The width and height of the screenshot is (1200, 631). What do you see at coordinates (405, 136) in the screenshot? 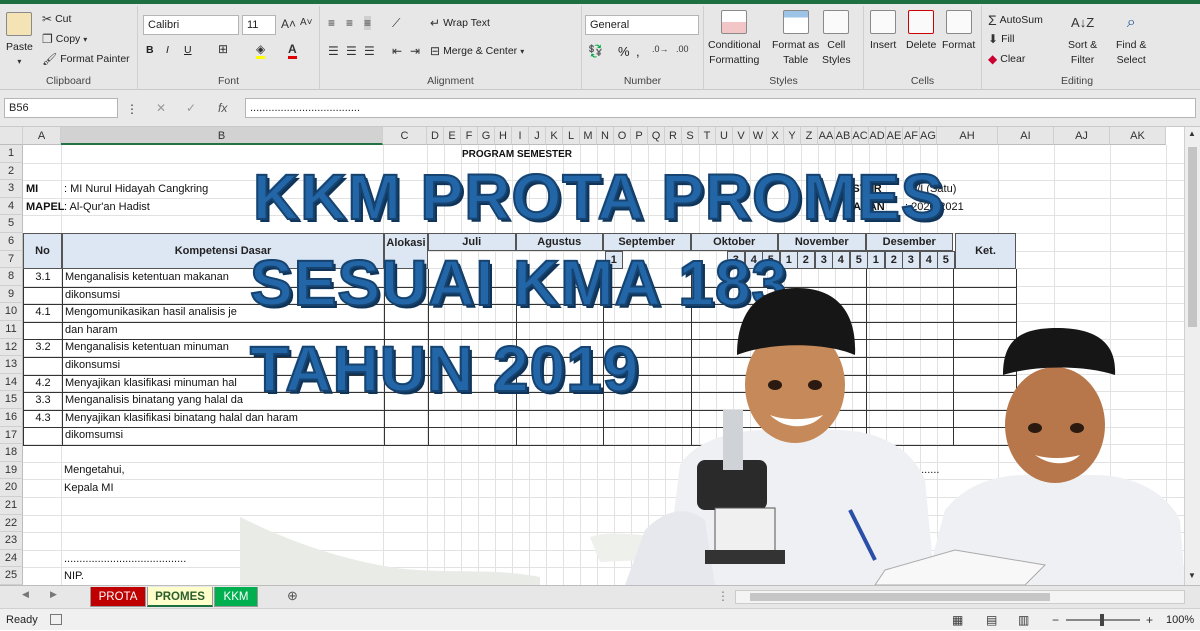
I see `column-header-C: C` at bounding box center [405, 136].